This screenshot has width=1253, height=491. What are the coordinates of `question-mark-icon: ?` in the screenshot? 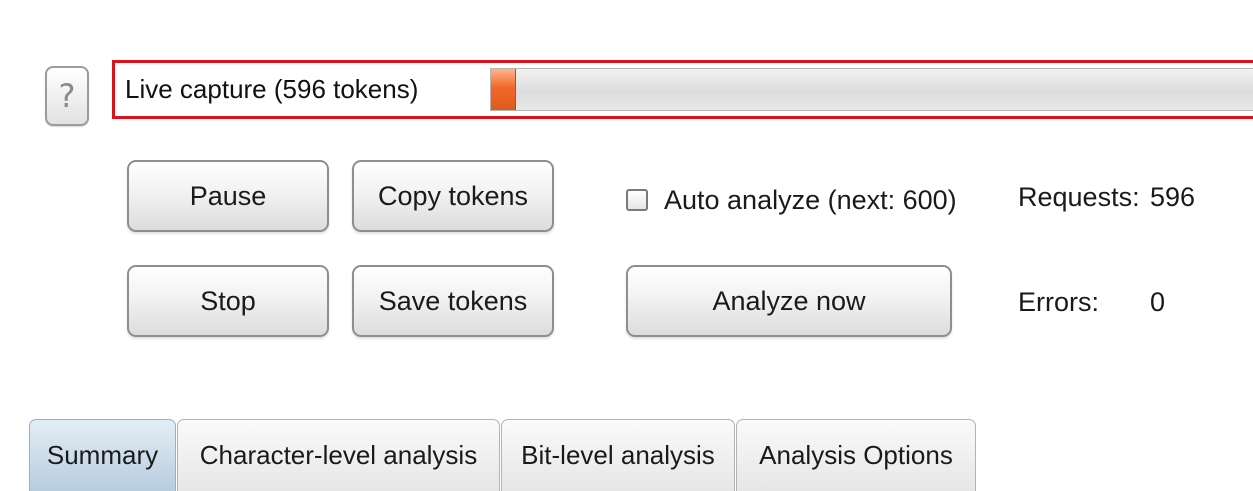 It's located at (67, 96).